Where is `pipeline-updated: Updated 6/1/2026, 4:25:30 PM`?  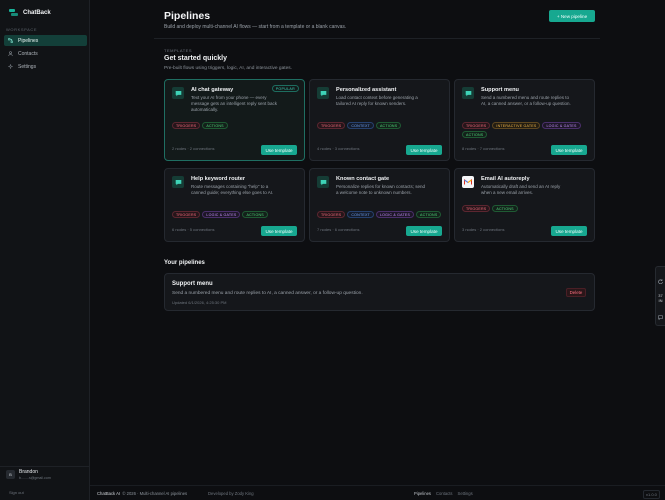
pipeline-updated: Updated 6/1/2026, 4:25:30 PM is located at coordinates (199, 302).